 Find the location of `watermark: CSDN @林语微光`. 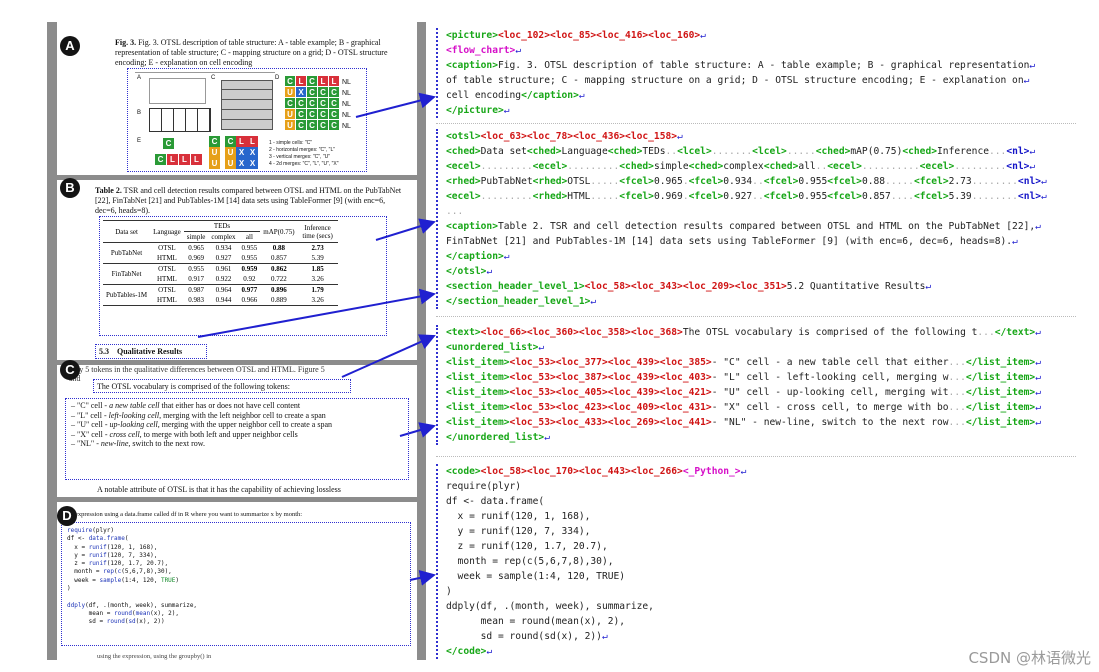

watermark: CSDN @林语微光 is located at coordinates (1029, 658).